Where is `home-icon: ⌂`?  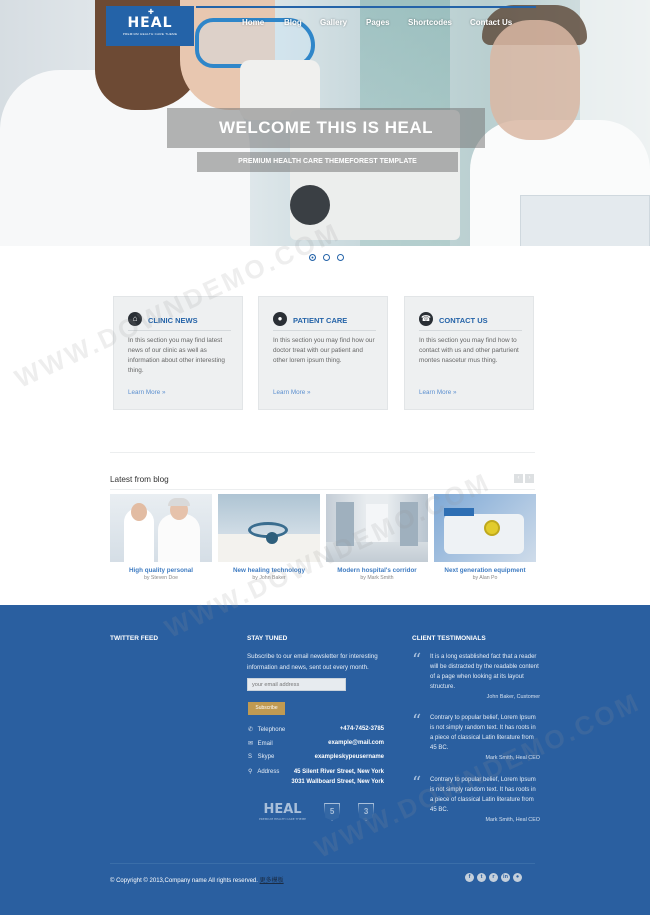
home-icon: ⌂ is located at coordinates (135, 319).